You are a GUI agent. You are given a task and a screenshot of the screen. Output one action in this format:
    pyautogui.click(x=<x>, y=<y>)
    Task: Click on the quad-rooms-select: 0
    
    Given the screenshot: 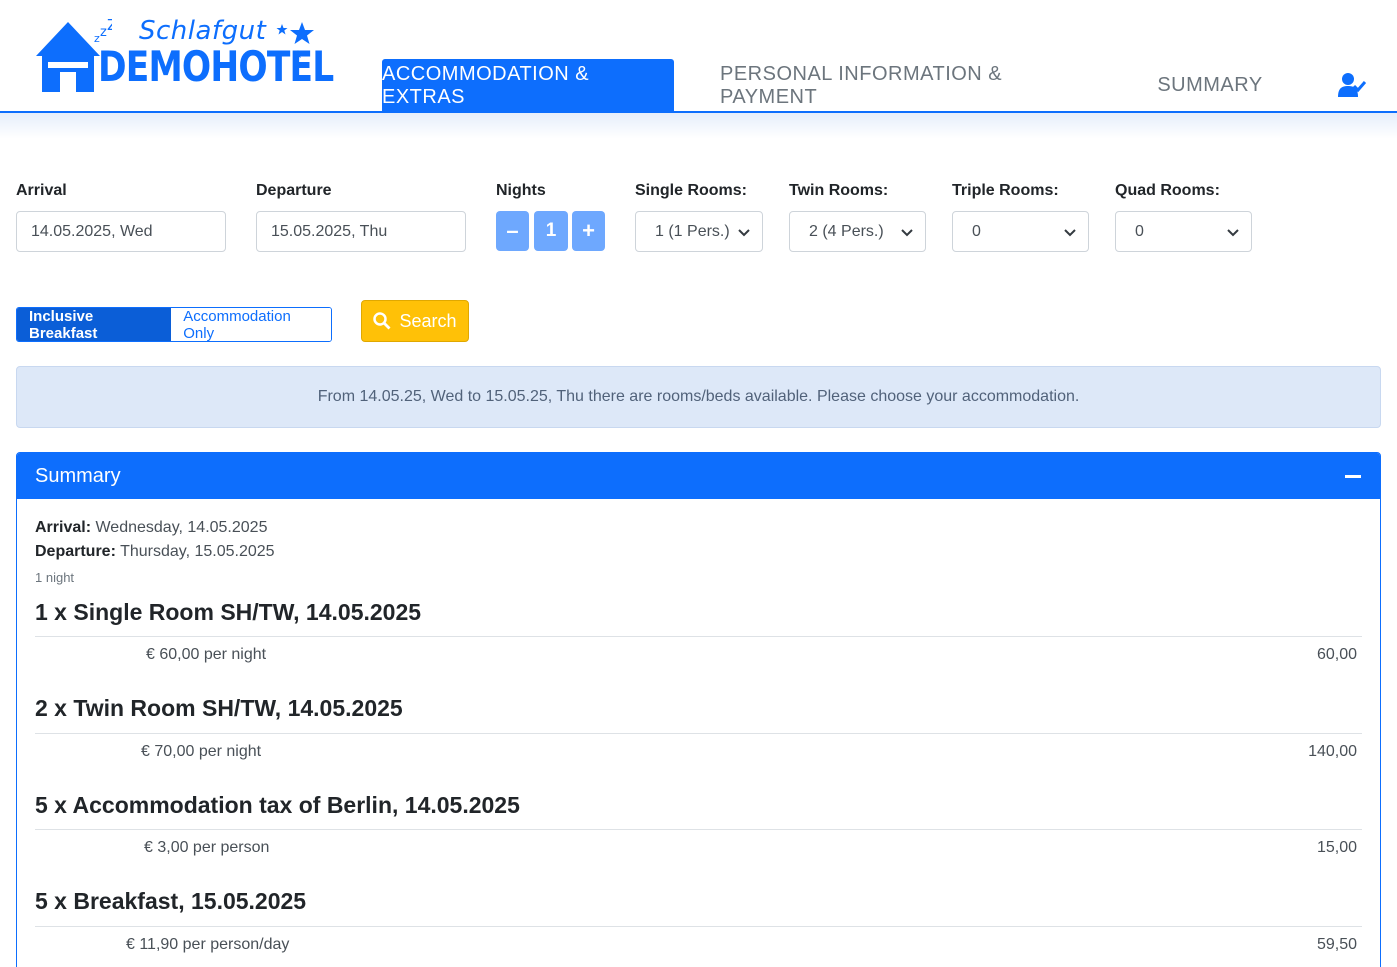 What is the action you would take?
    pyautogui.click(x=1183, y=231)
    